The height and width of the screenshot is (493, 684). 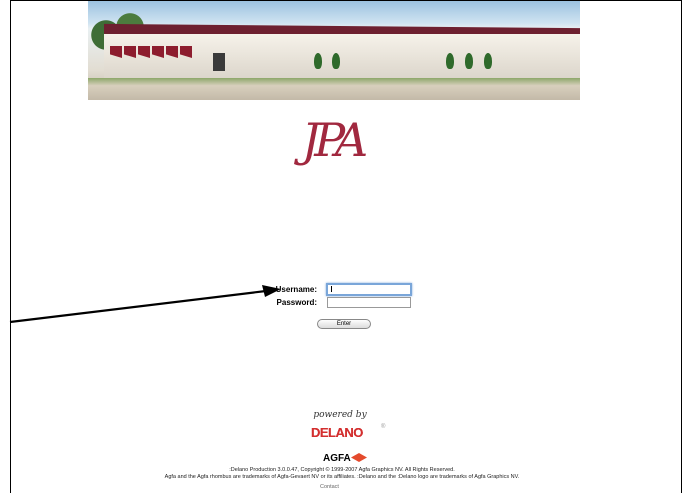 What do you see at coordinates (271, 291) in the screenshot?
I see `arrow-head` at bounding box center [271, 291].